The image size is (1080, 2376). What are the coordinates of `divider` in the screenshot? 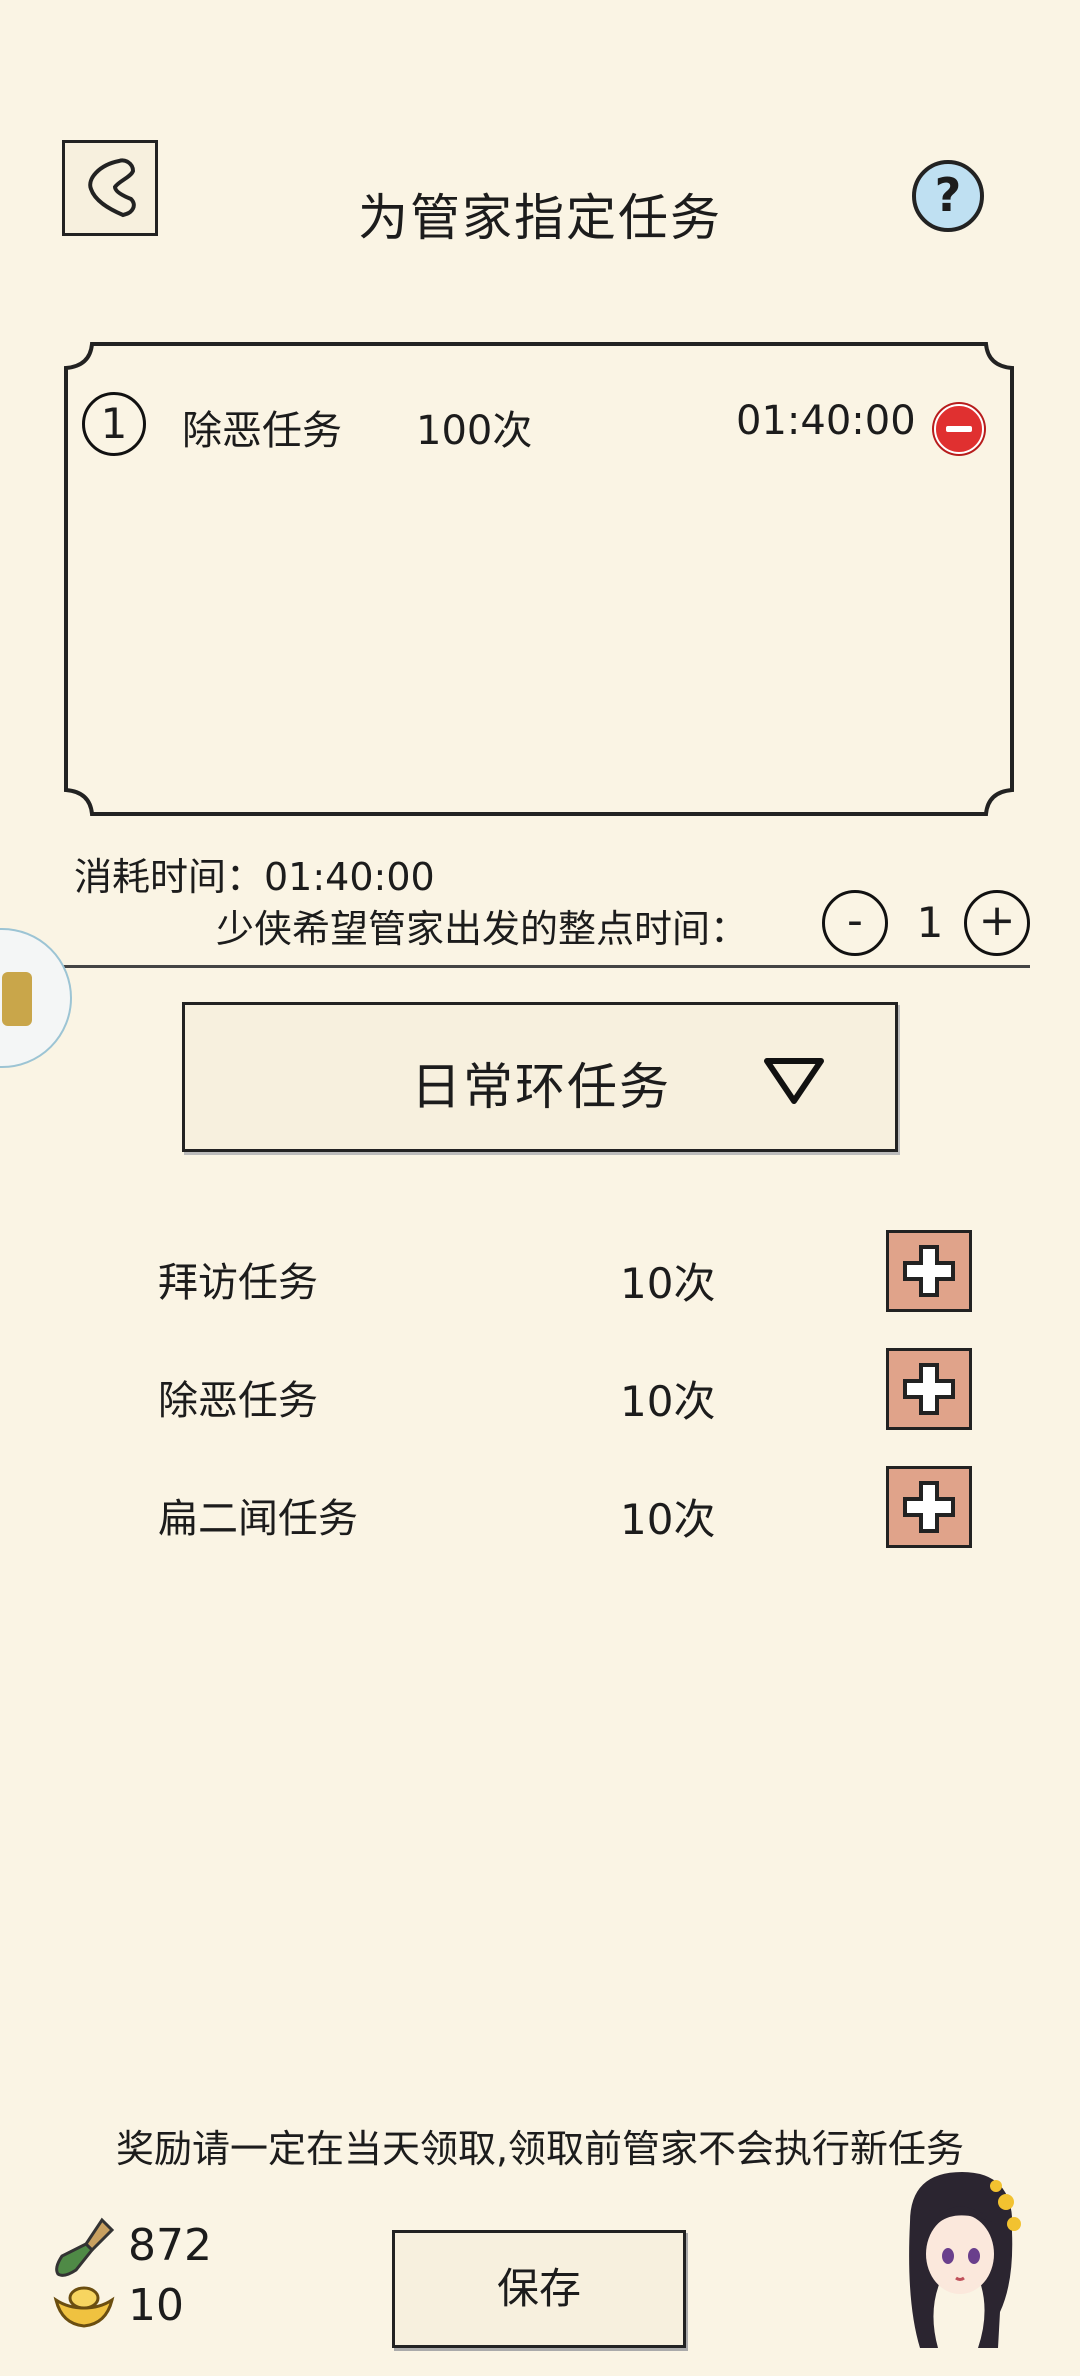 It's located at (530, 966).